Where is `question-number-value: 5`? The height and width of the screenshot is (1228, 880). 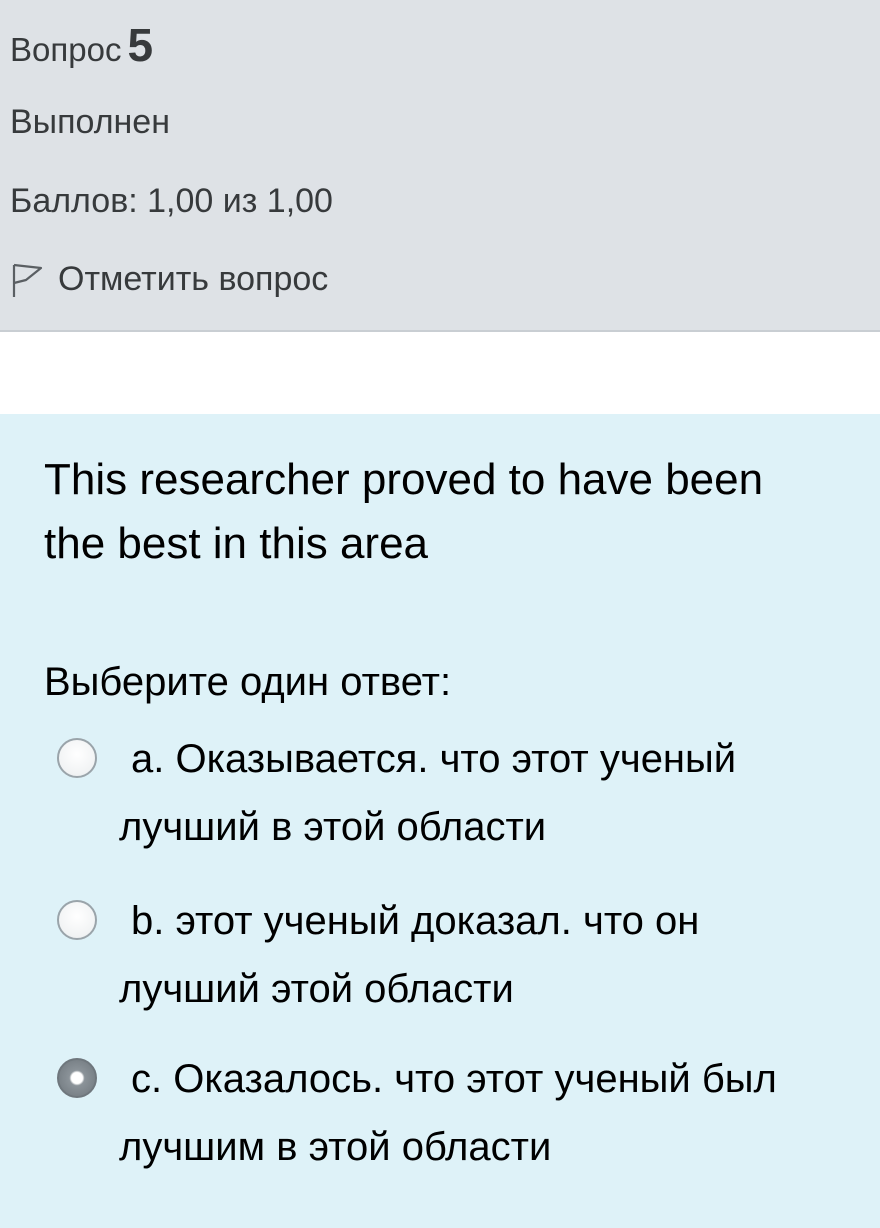
question-number-value: 5 is located at coordinates (140, 45).